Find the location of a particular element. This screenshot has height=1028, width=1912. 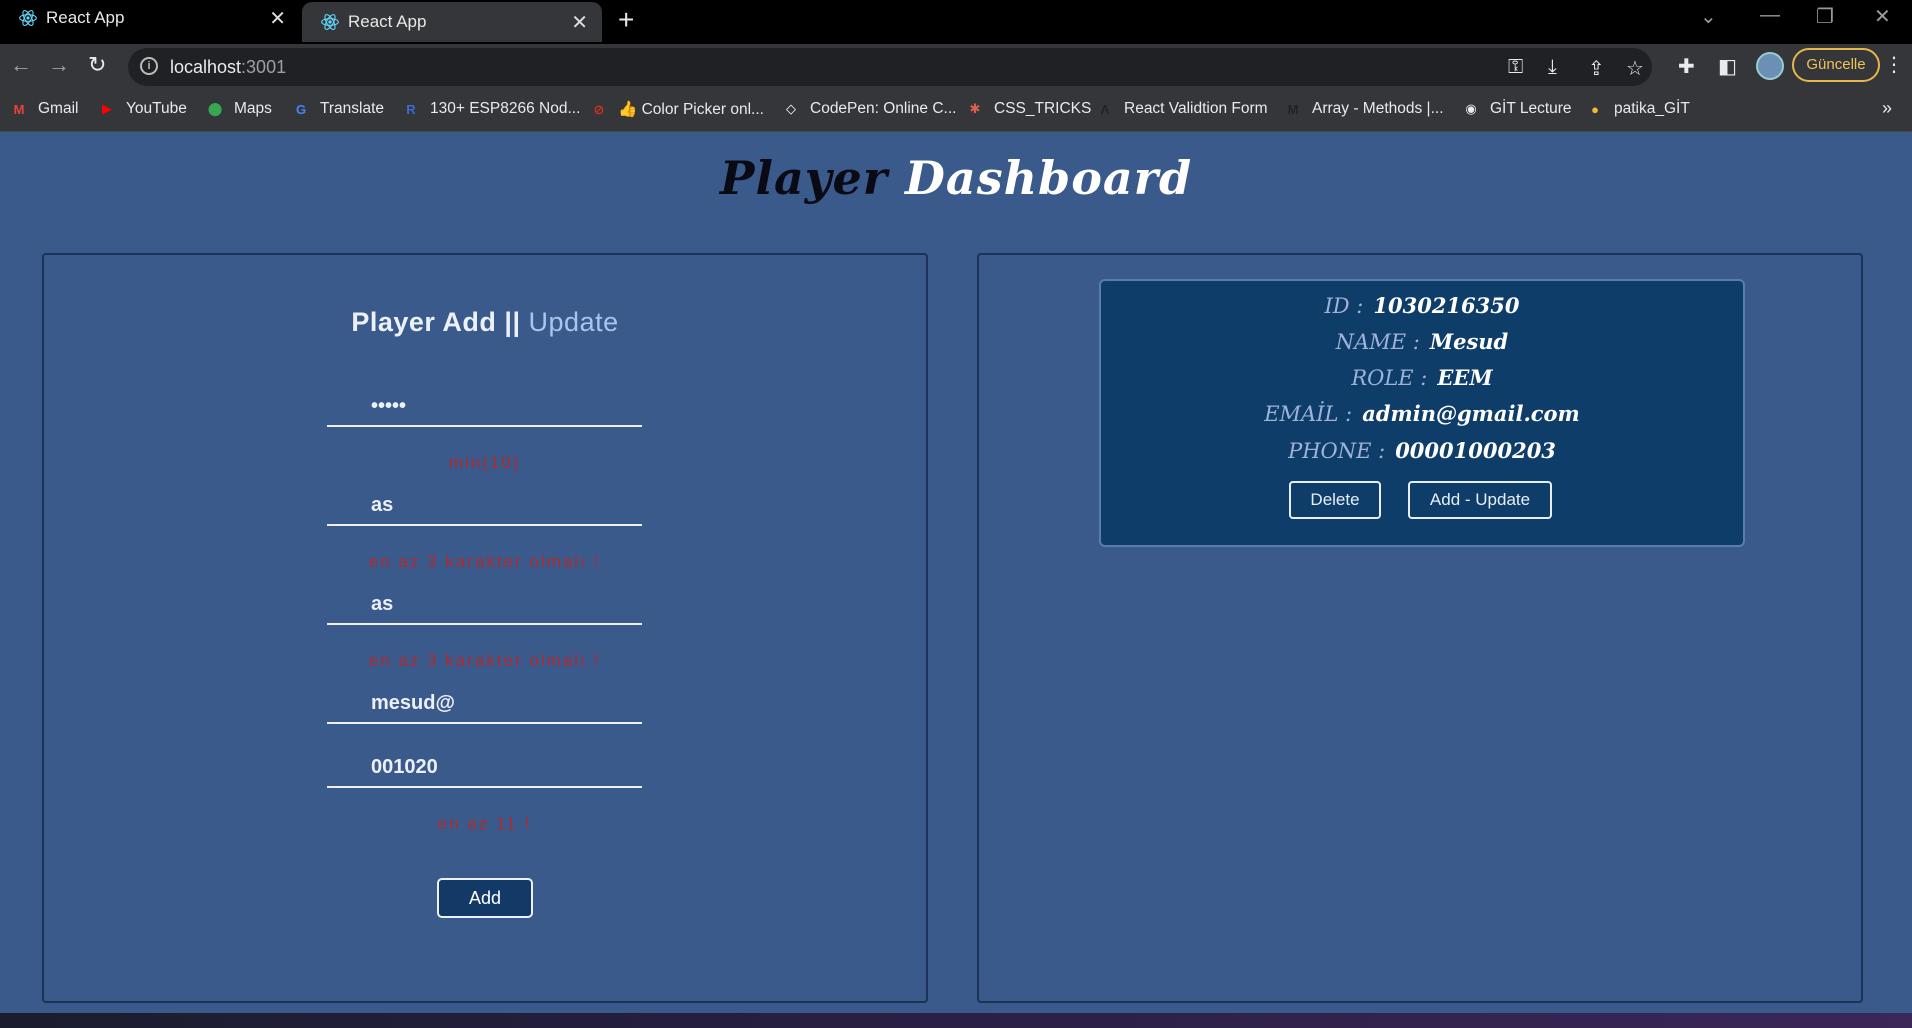

bookmark-label: Maps is located at coordinates (253, 108).